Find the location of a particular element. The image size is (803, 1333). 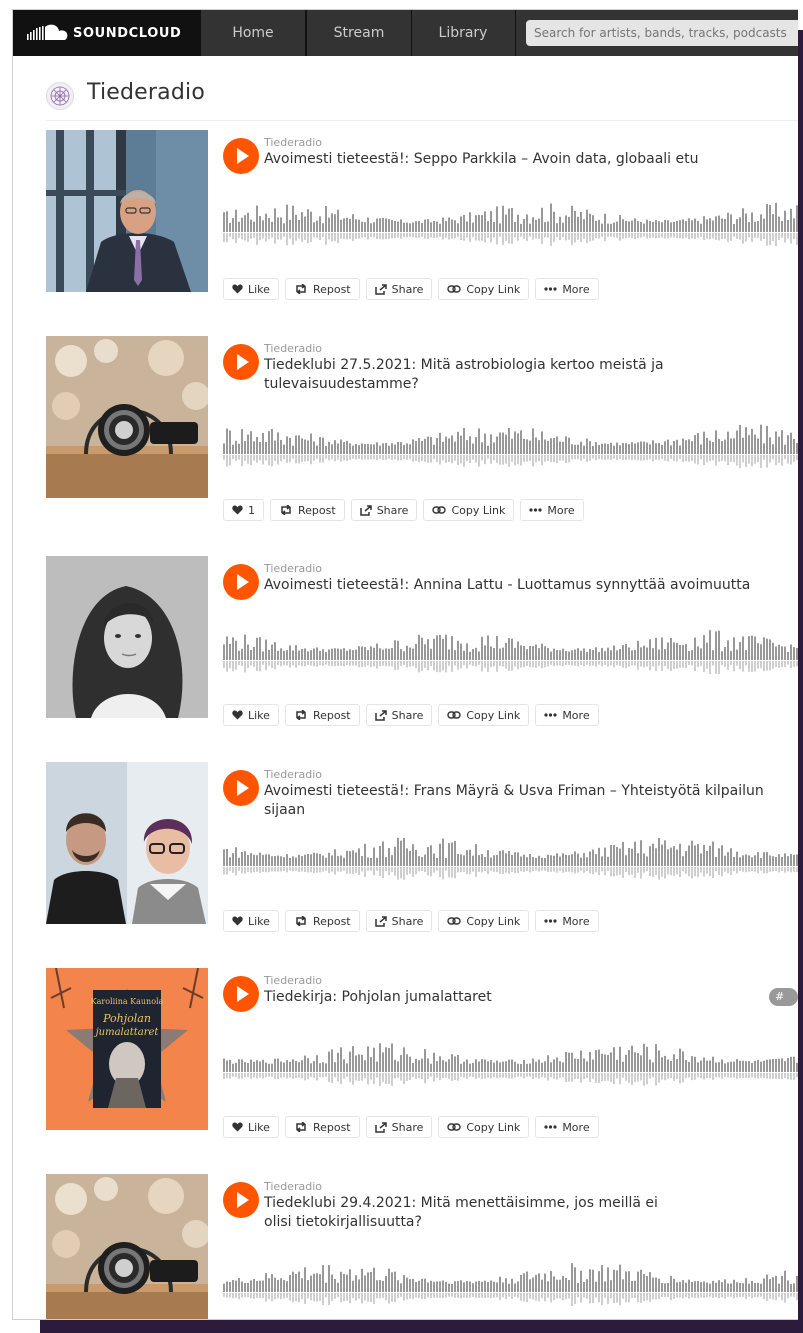

like-button: 1 is located at coordinates (243, 510).